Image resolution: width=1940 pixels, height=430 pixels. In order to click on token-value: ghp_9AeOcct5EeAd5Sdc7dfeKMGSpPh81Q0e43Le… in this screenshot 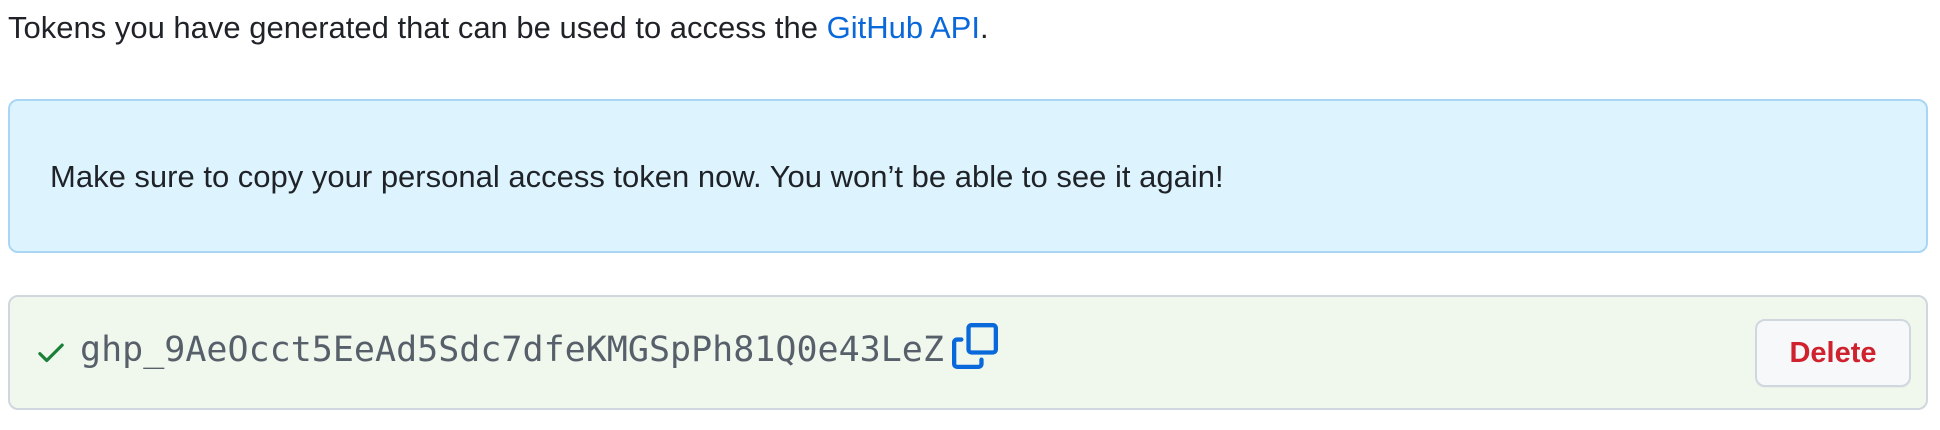, I will do `click(512, 350)`.